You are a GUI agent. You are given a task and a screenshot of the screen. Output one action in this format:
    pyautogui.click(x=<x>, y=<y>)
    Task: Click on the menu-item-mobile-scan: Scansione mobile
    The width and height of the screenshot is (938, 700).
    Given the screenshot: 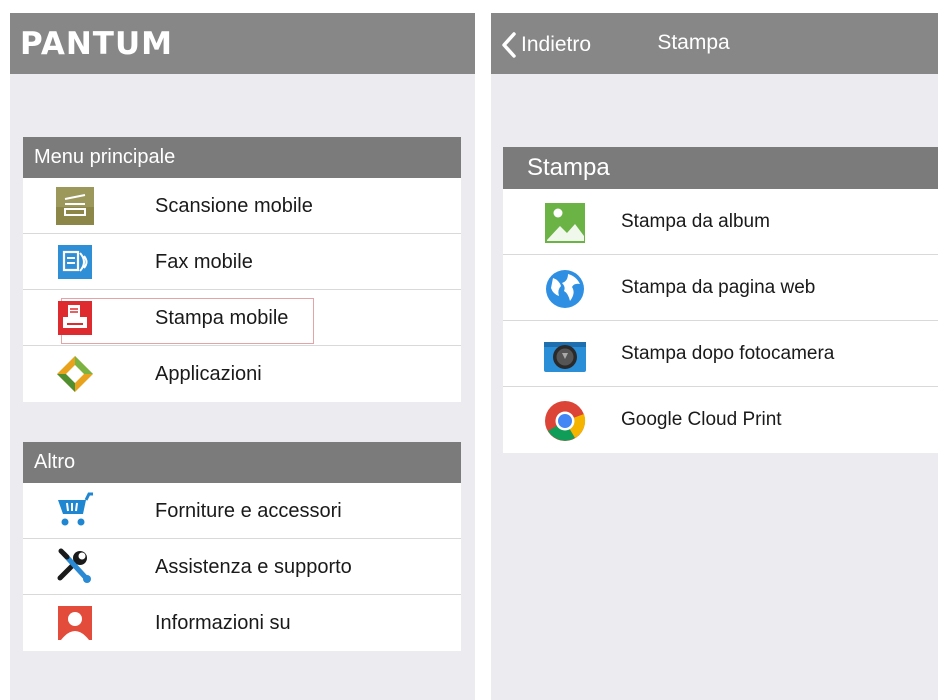 What is the action you would take?
    pyautogui.click(x=242, y=206)
    